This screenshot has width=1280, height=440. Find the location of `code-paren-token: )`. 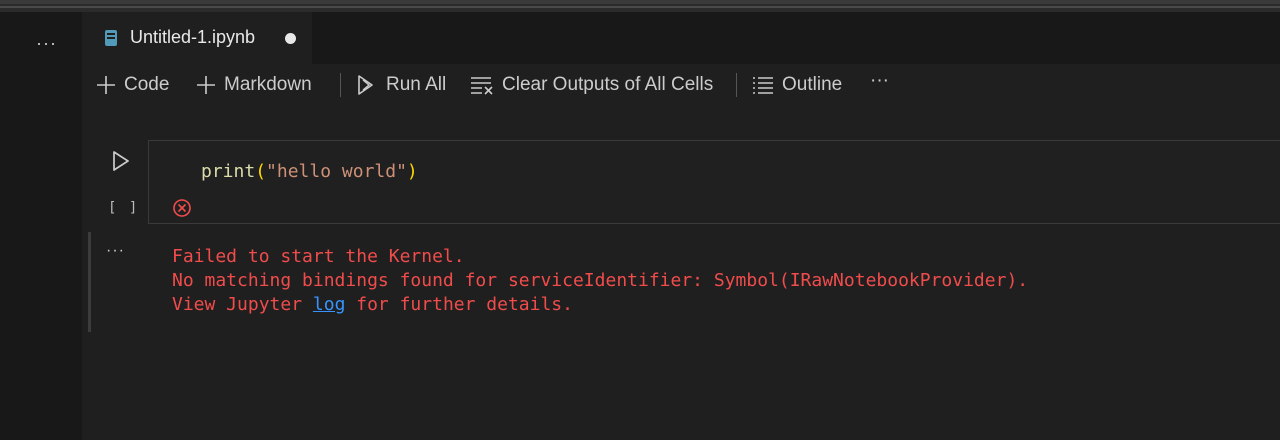

code-paren-token: ) is located at coordinates (412, 171).